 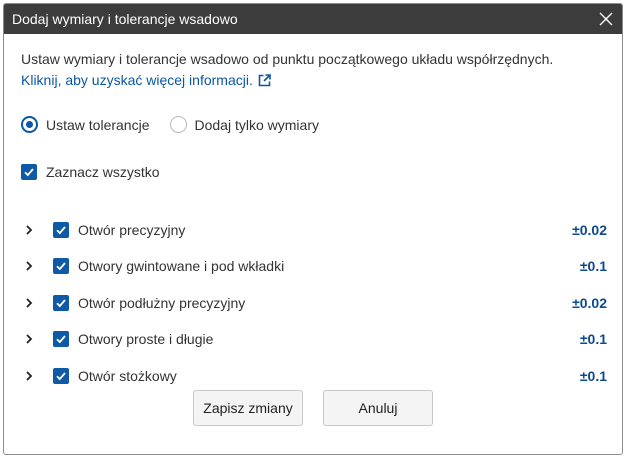 I want to click on feature-label: Otwór stożkowy, so click(x=127, y=376).